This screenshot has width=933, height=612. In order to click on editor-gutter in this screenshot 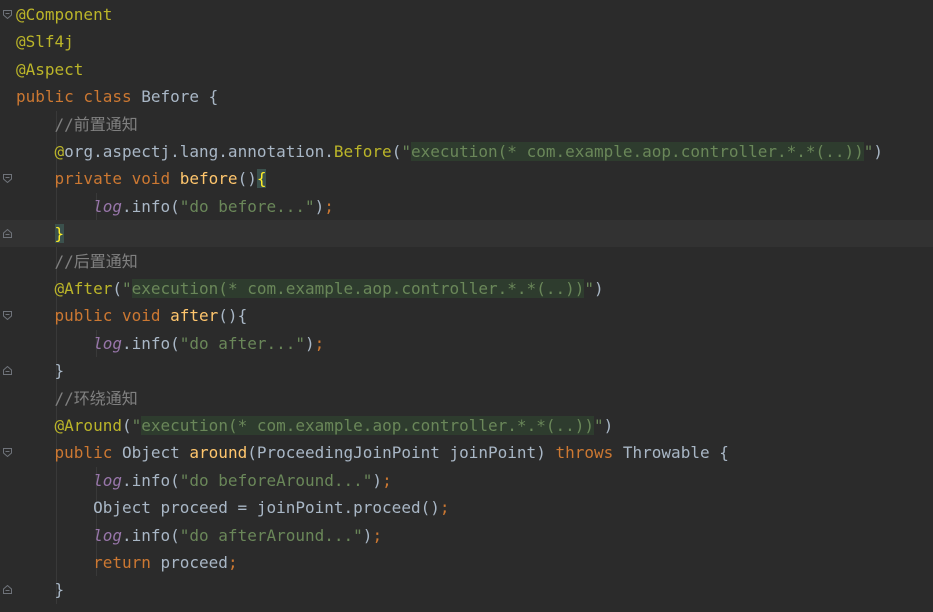, I will do `click(8, 306)`.